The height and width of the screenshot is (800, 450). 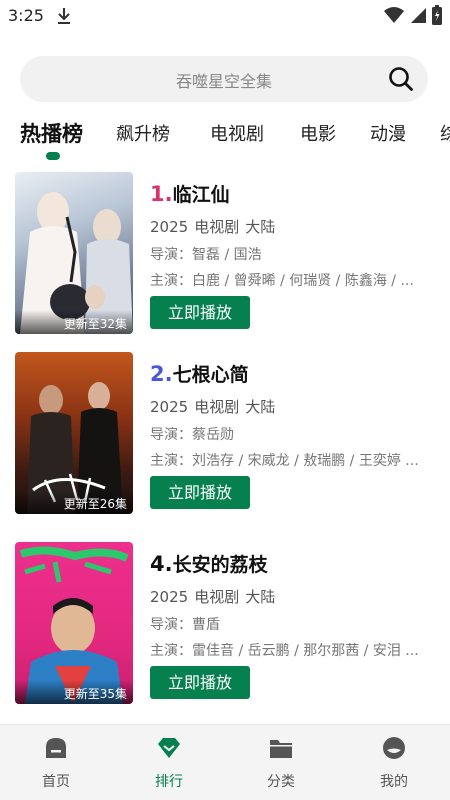 What do you see at coordinates (169, 763) in the screenshot?
I see `nav-ranking: 排行` at bounding box center [169, 763].